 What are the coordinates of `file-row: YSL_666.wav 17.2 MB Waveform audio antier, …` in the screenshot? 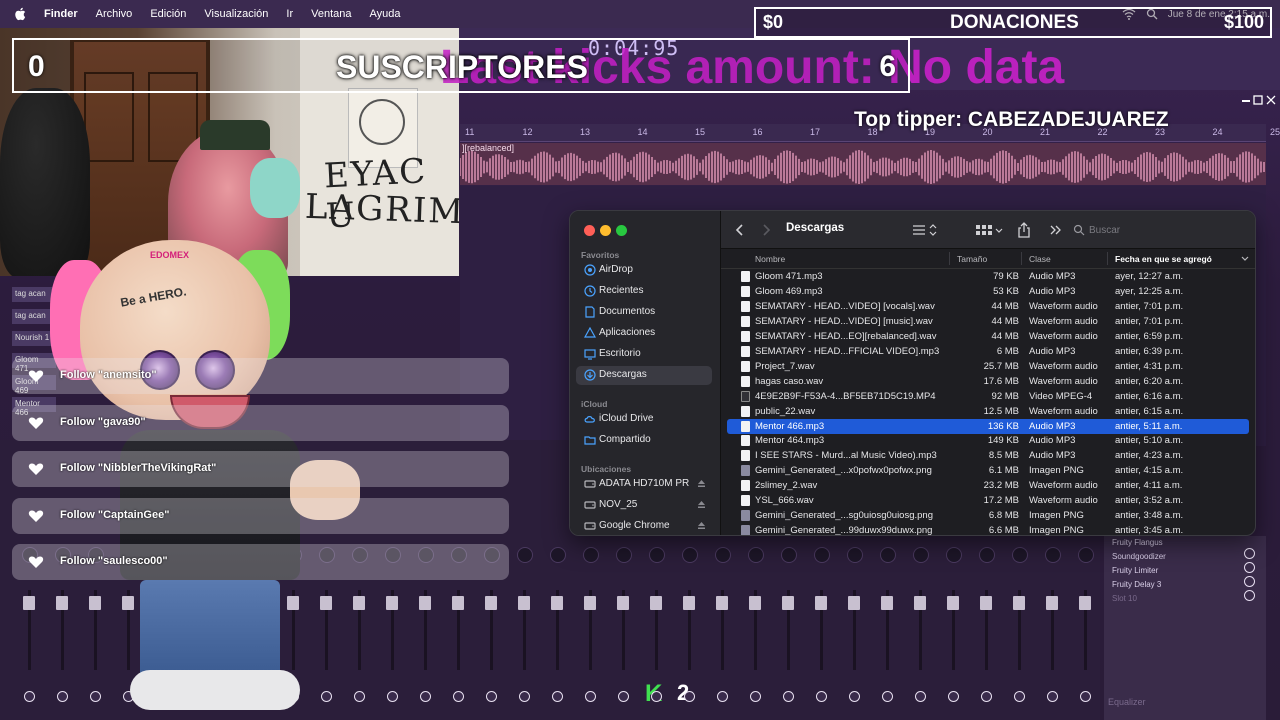 It's located at (988, 500).